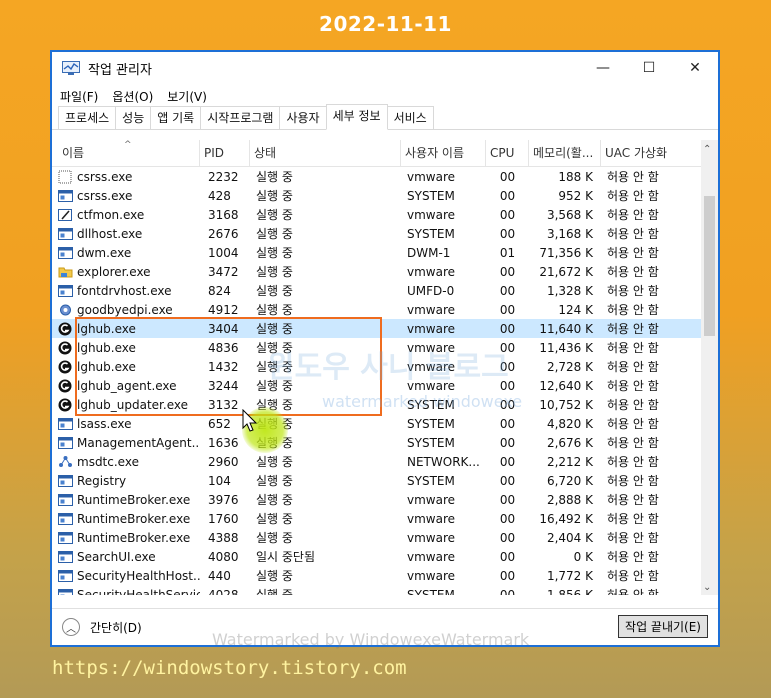  What do you see at coordinates (385, 214) in the screenshot?
I see `table-row: ctfmon.exe 3168 실행 중 vmware 00 3,568 K 허용 안 함` at bounding box center [385, 214].